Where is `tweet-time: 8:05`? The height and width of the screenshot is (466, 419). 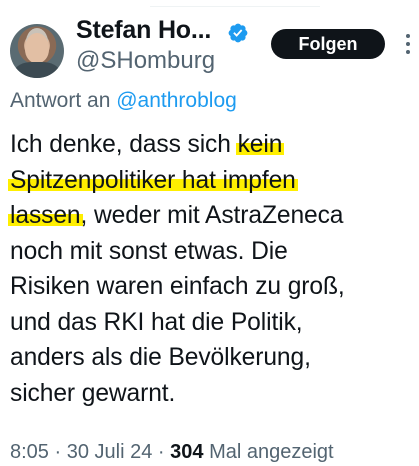
tweet-time: 8:05 is located at coordinates (29, 452).